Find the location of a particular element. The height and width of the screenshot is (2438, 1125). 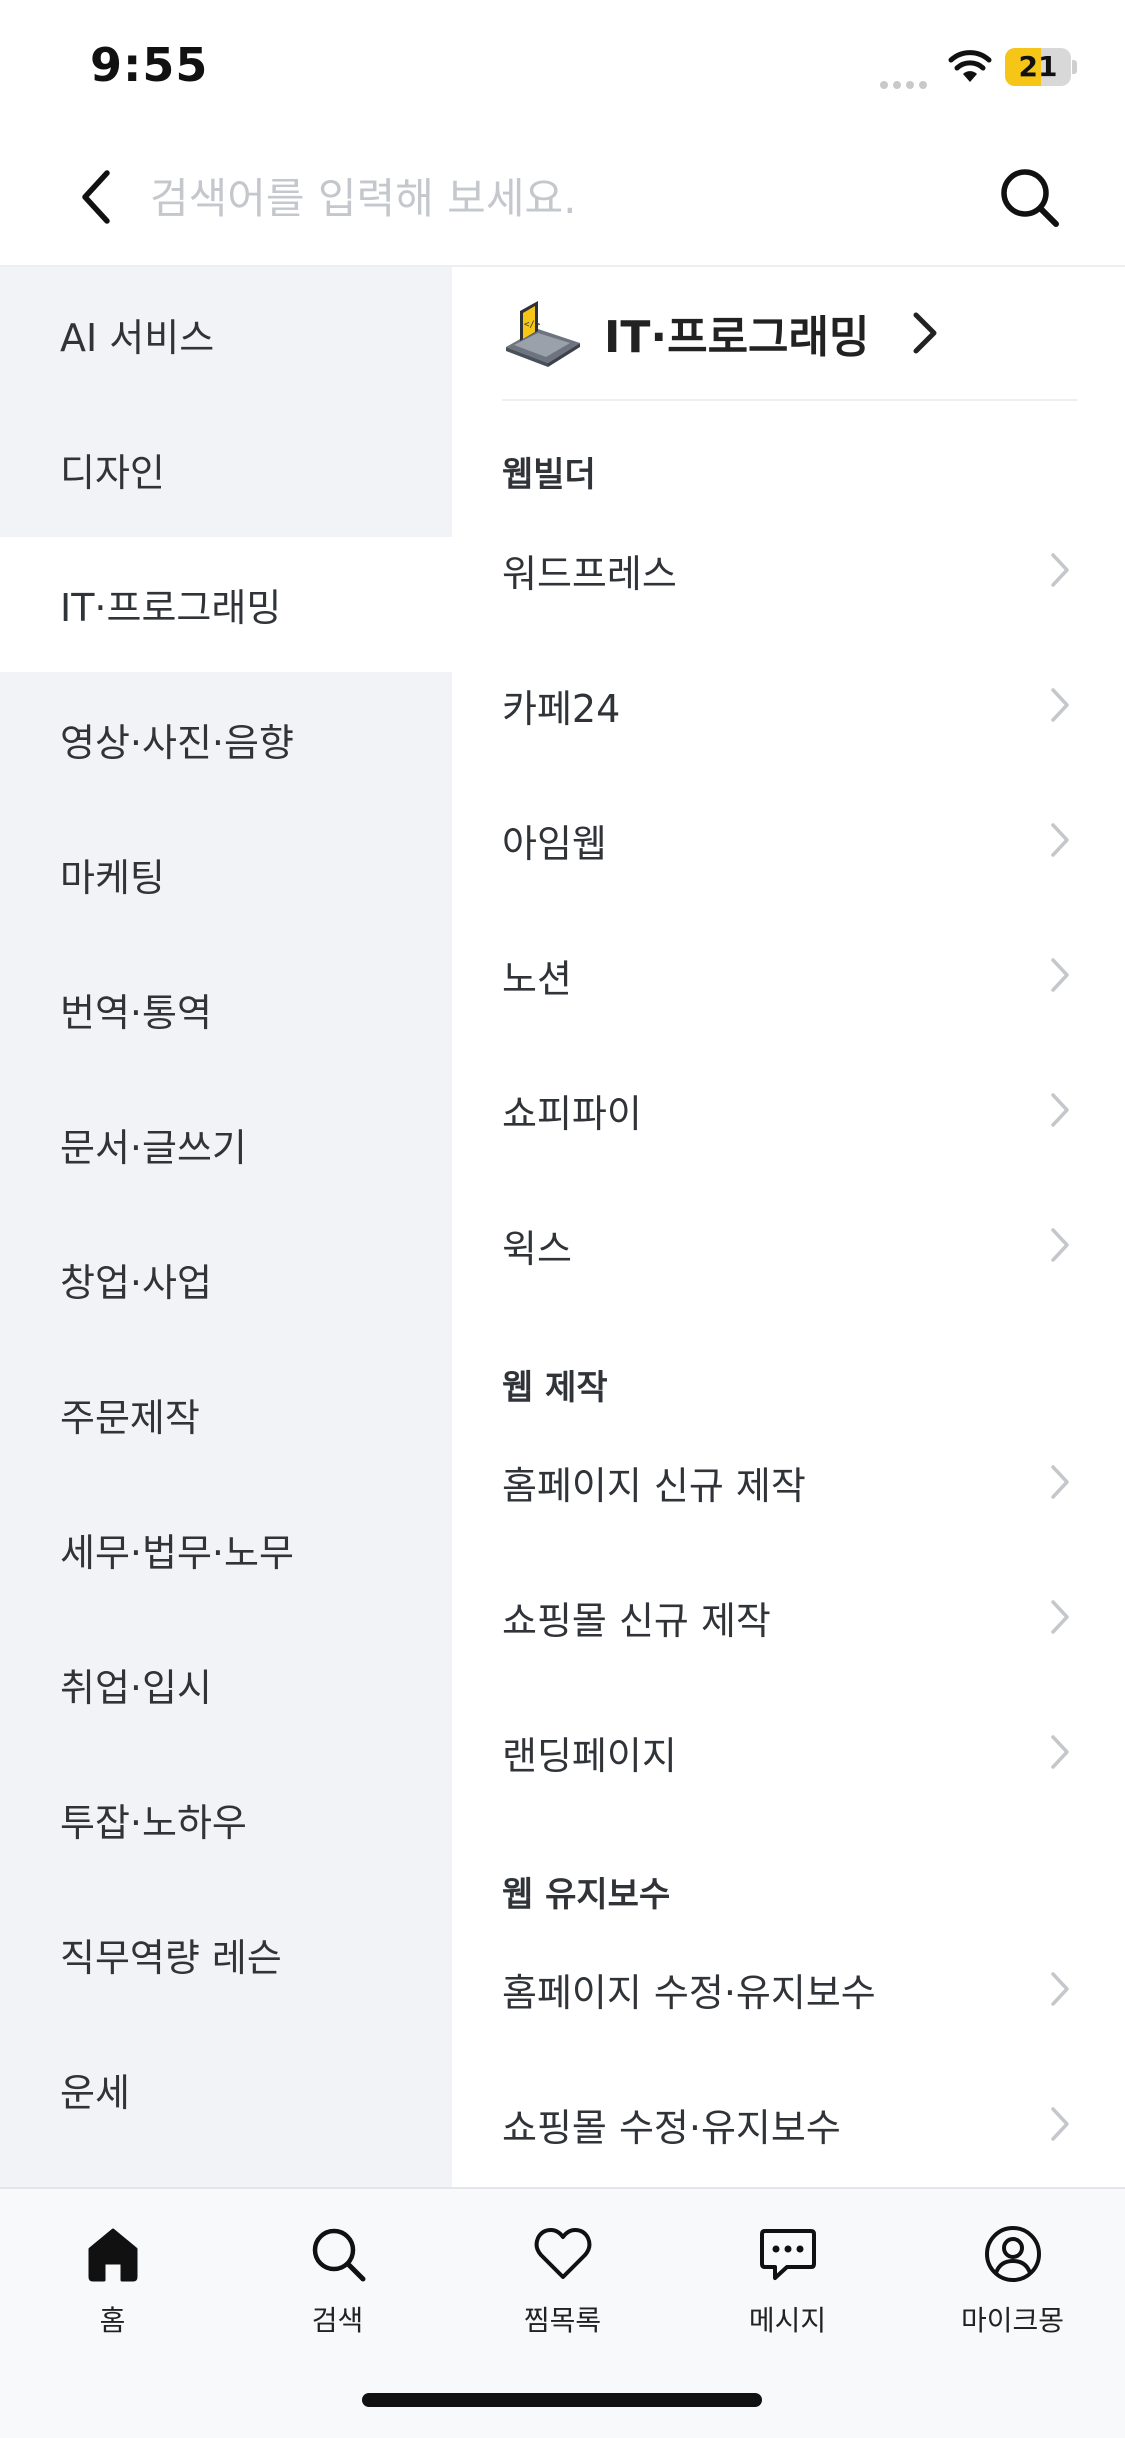

category-title: IT·프로그래밍 is located at coordinates (737, 337).